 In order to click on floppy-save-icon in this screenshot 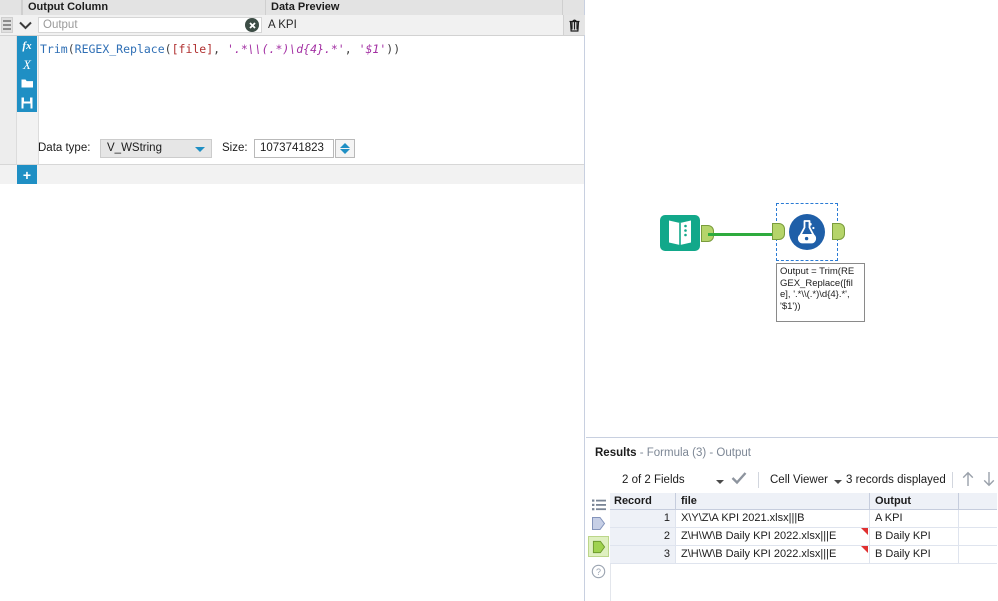, I will do `click(27, 102)`.